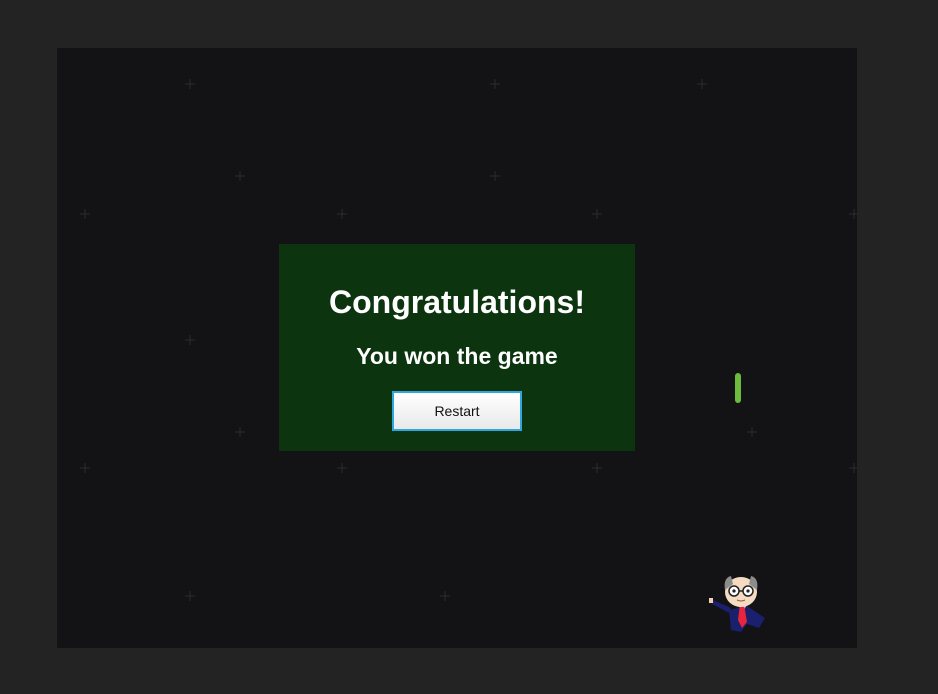 Image resolution: width=938 pixels, height=694 pixels. I want to click on win-title: Congratulations!, so click(457, 302).